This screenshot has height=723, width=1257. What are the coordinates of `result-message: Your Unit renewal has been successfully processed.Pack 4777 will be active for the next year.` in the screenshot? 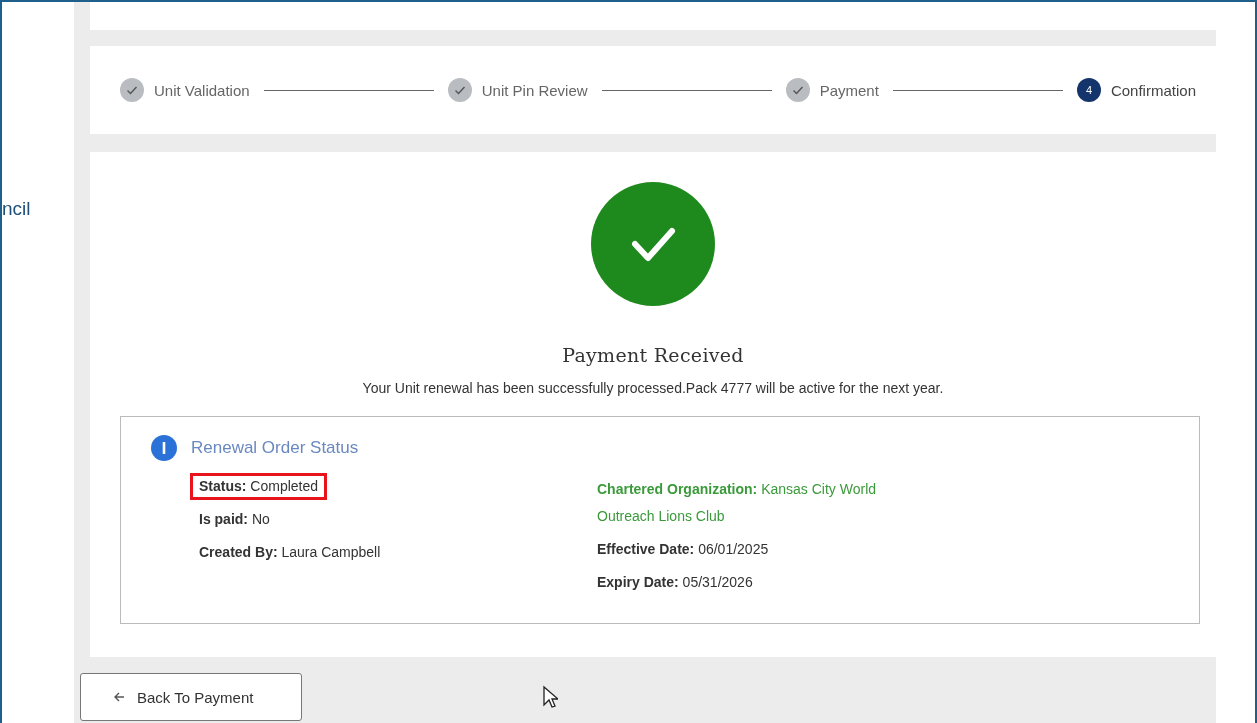 It's located at (653, 388).